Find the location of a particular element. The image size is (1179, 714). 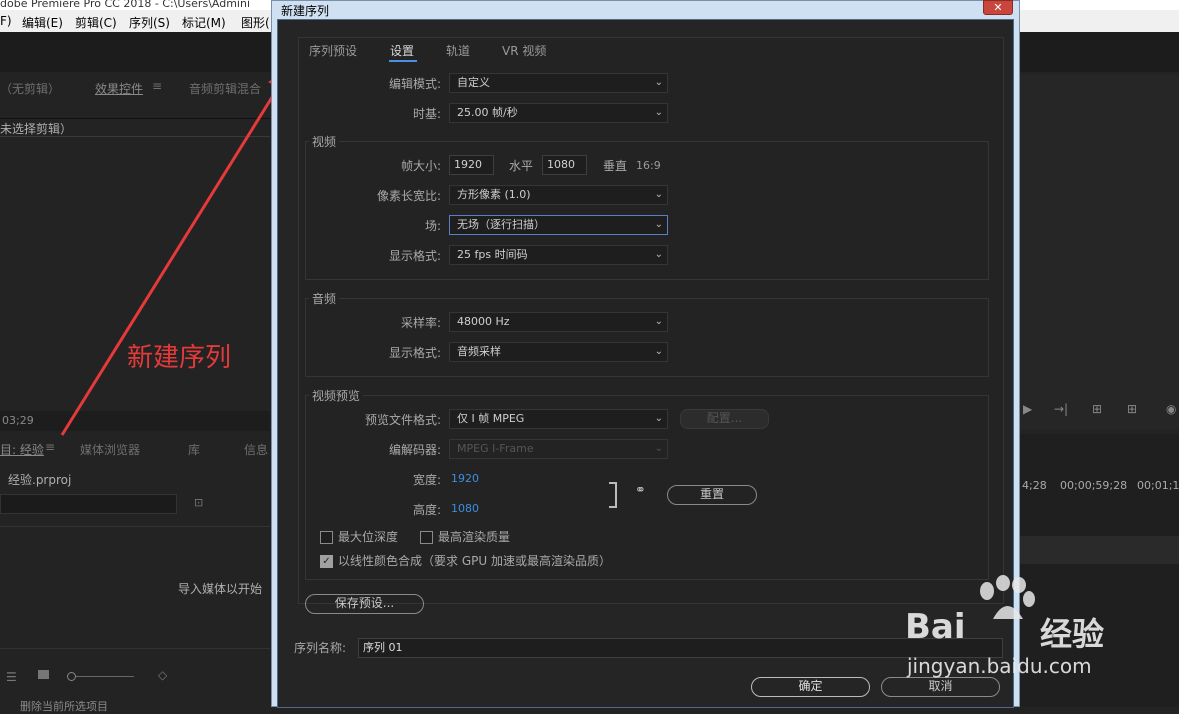

dialog-title: 新建序列 is located at coordinates (305, 11).